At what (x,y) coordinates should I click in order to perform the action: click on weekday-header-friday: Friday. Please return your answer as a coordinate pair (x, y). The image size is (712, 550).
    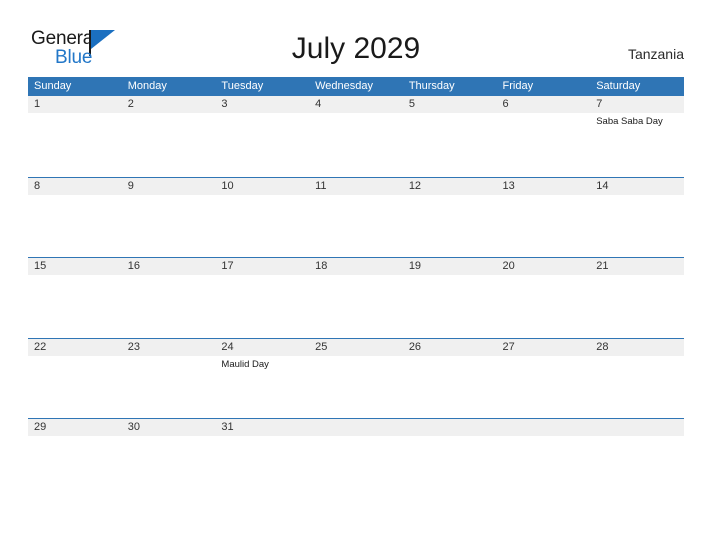
    Looking at the image, I should click on (518, 86).